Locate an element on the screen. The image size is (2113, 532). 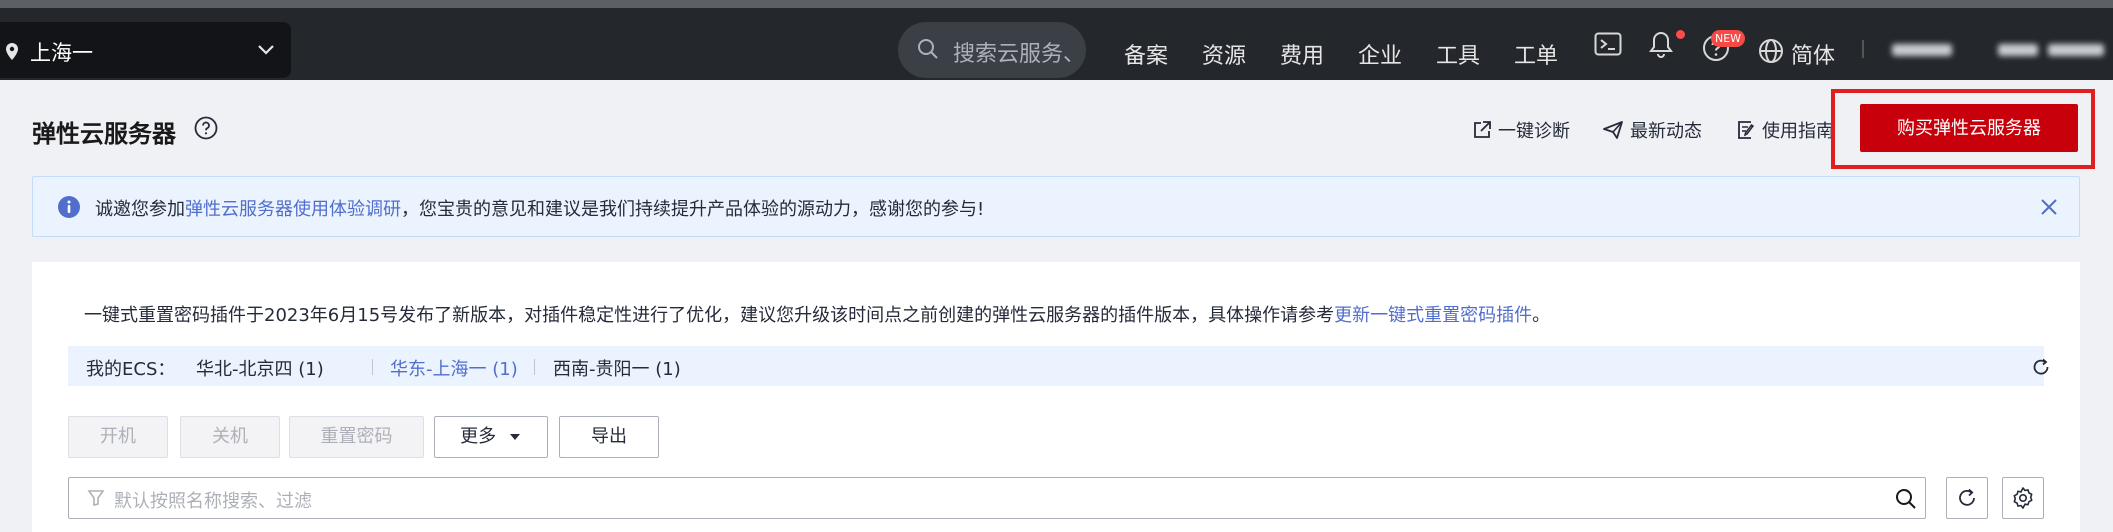
nav-tickets: 工单 is located at coordinates (1536, 54).